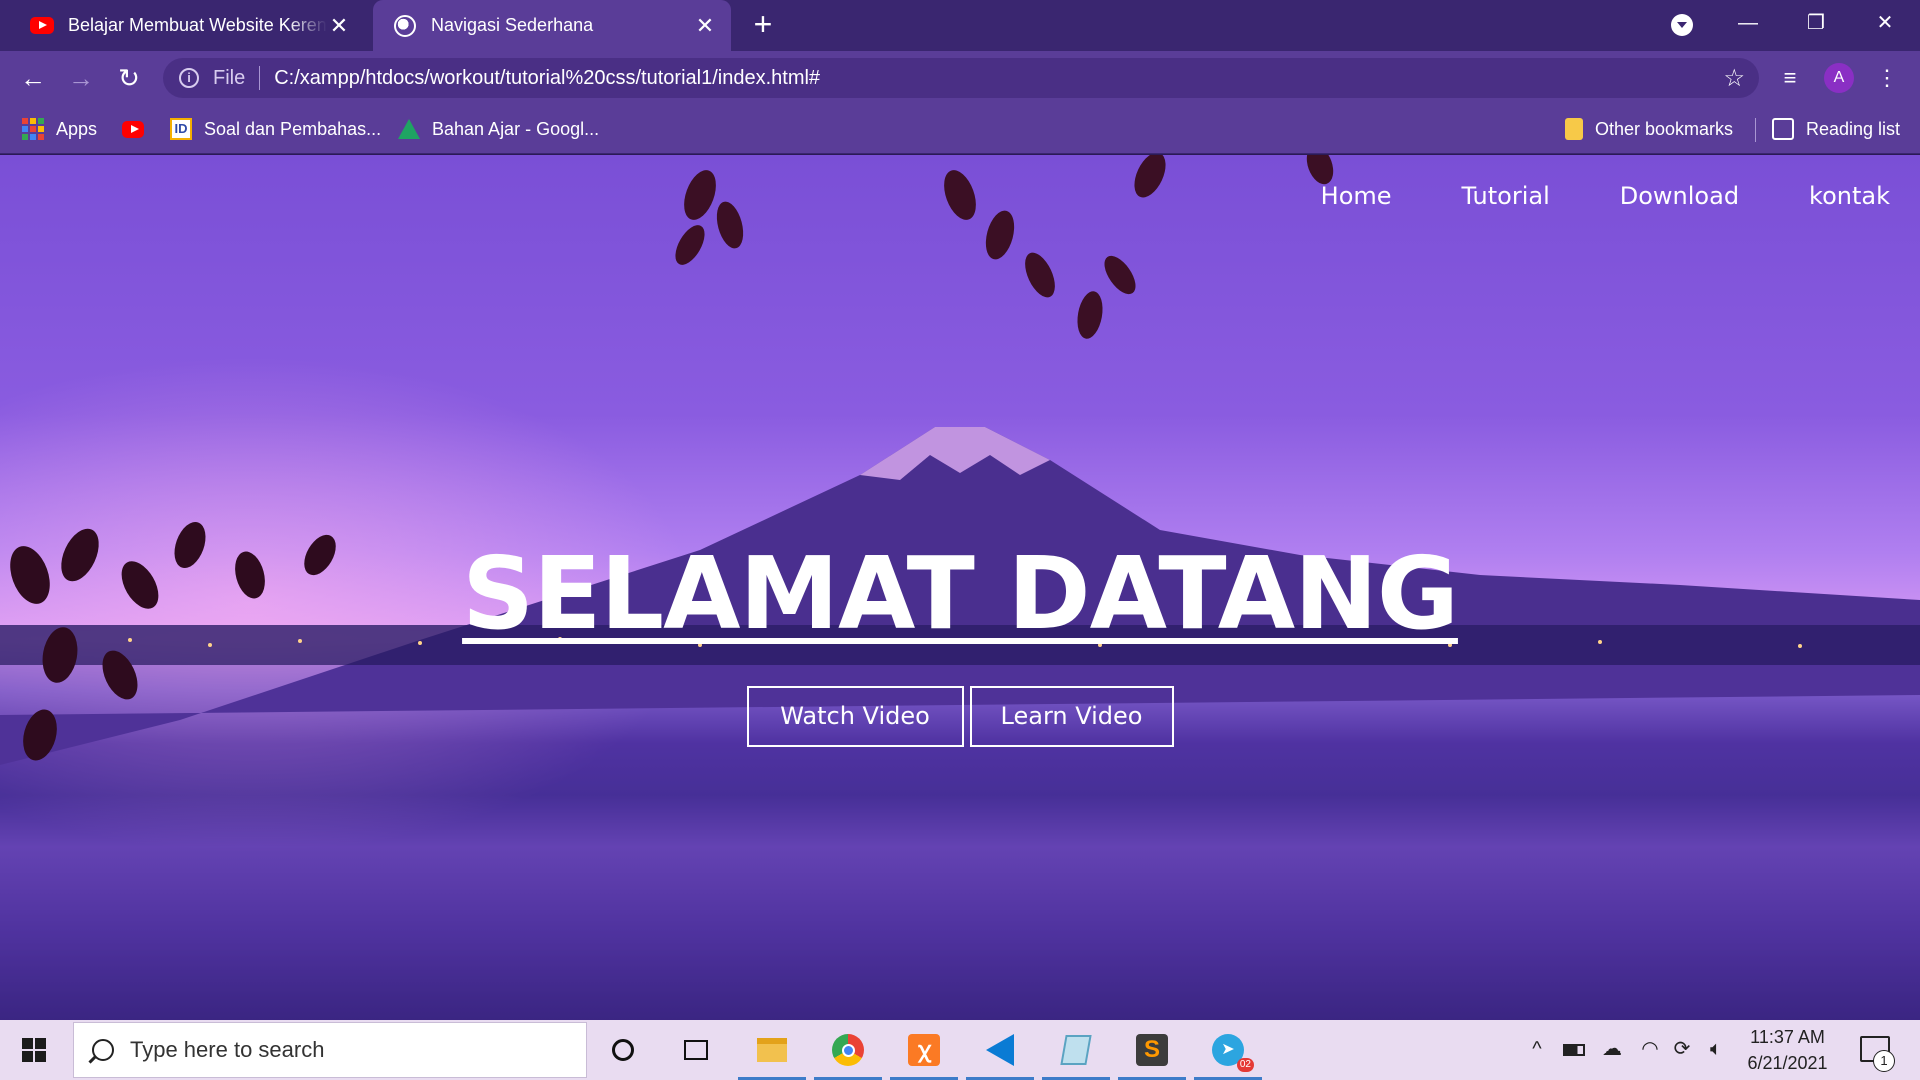 The height and width of the screenshot is (1080, 1920). What do you see at coordinates (1787, 1050) in the screenshot?
I see `system-clock: 11:37 AM 6/21/2021` at bounding box center [1787, 1050].